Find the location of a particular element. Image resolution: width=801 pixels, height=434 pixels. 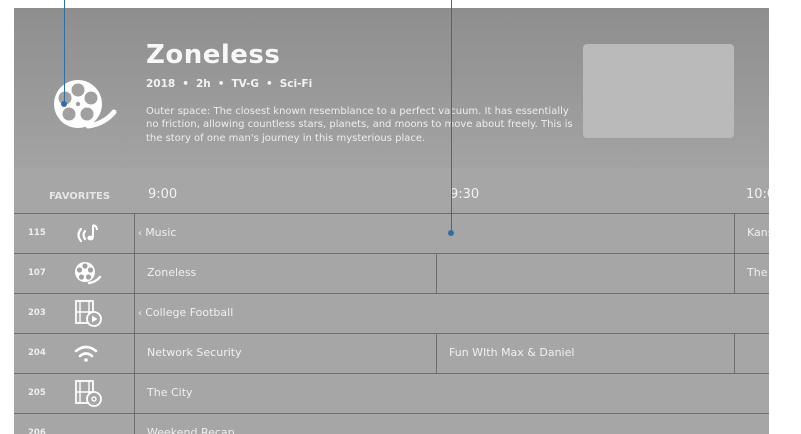

program-cell: College Football is located at coordinates (451, 314).